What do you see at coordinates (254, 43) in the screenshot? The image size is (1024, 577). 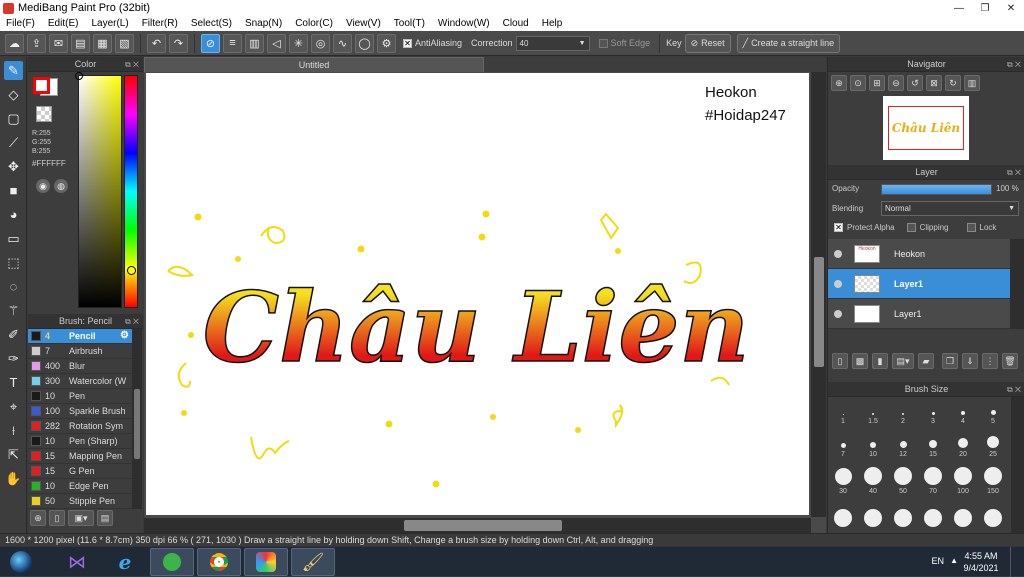 I see `cross-snap-icon: ▥` at bounding box center [254, 43].